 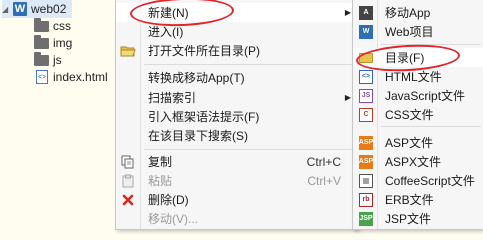 I want to click on app-icon: A, so click(x=366, y=12).